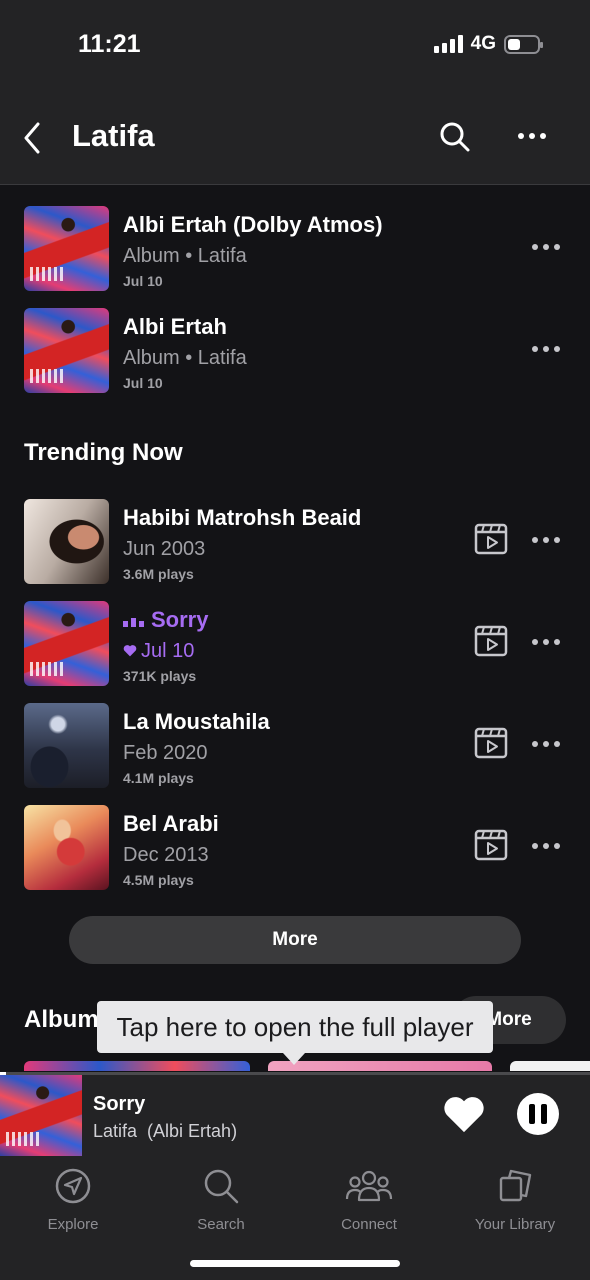  I want to click on more-options-button, so click(536, 136).